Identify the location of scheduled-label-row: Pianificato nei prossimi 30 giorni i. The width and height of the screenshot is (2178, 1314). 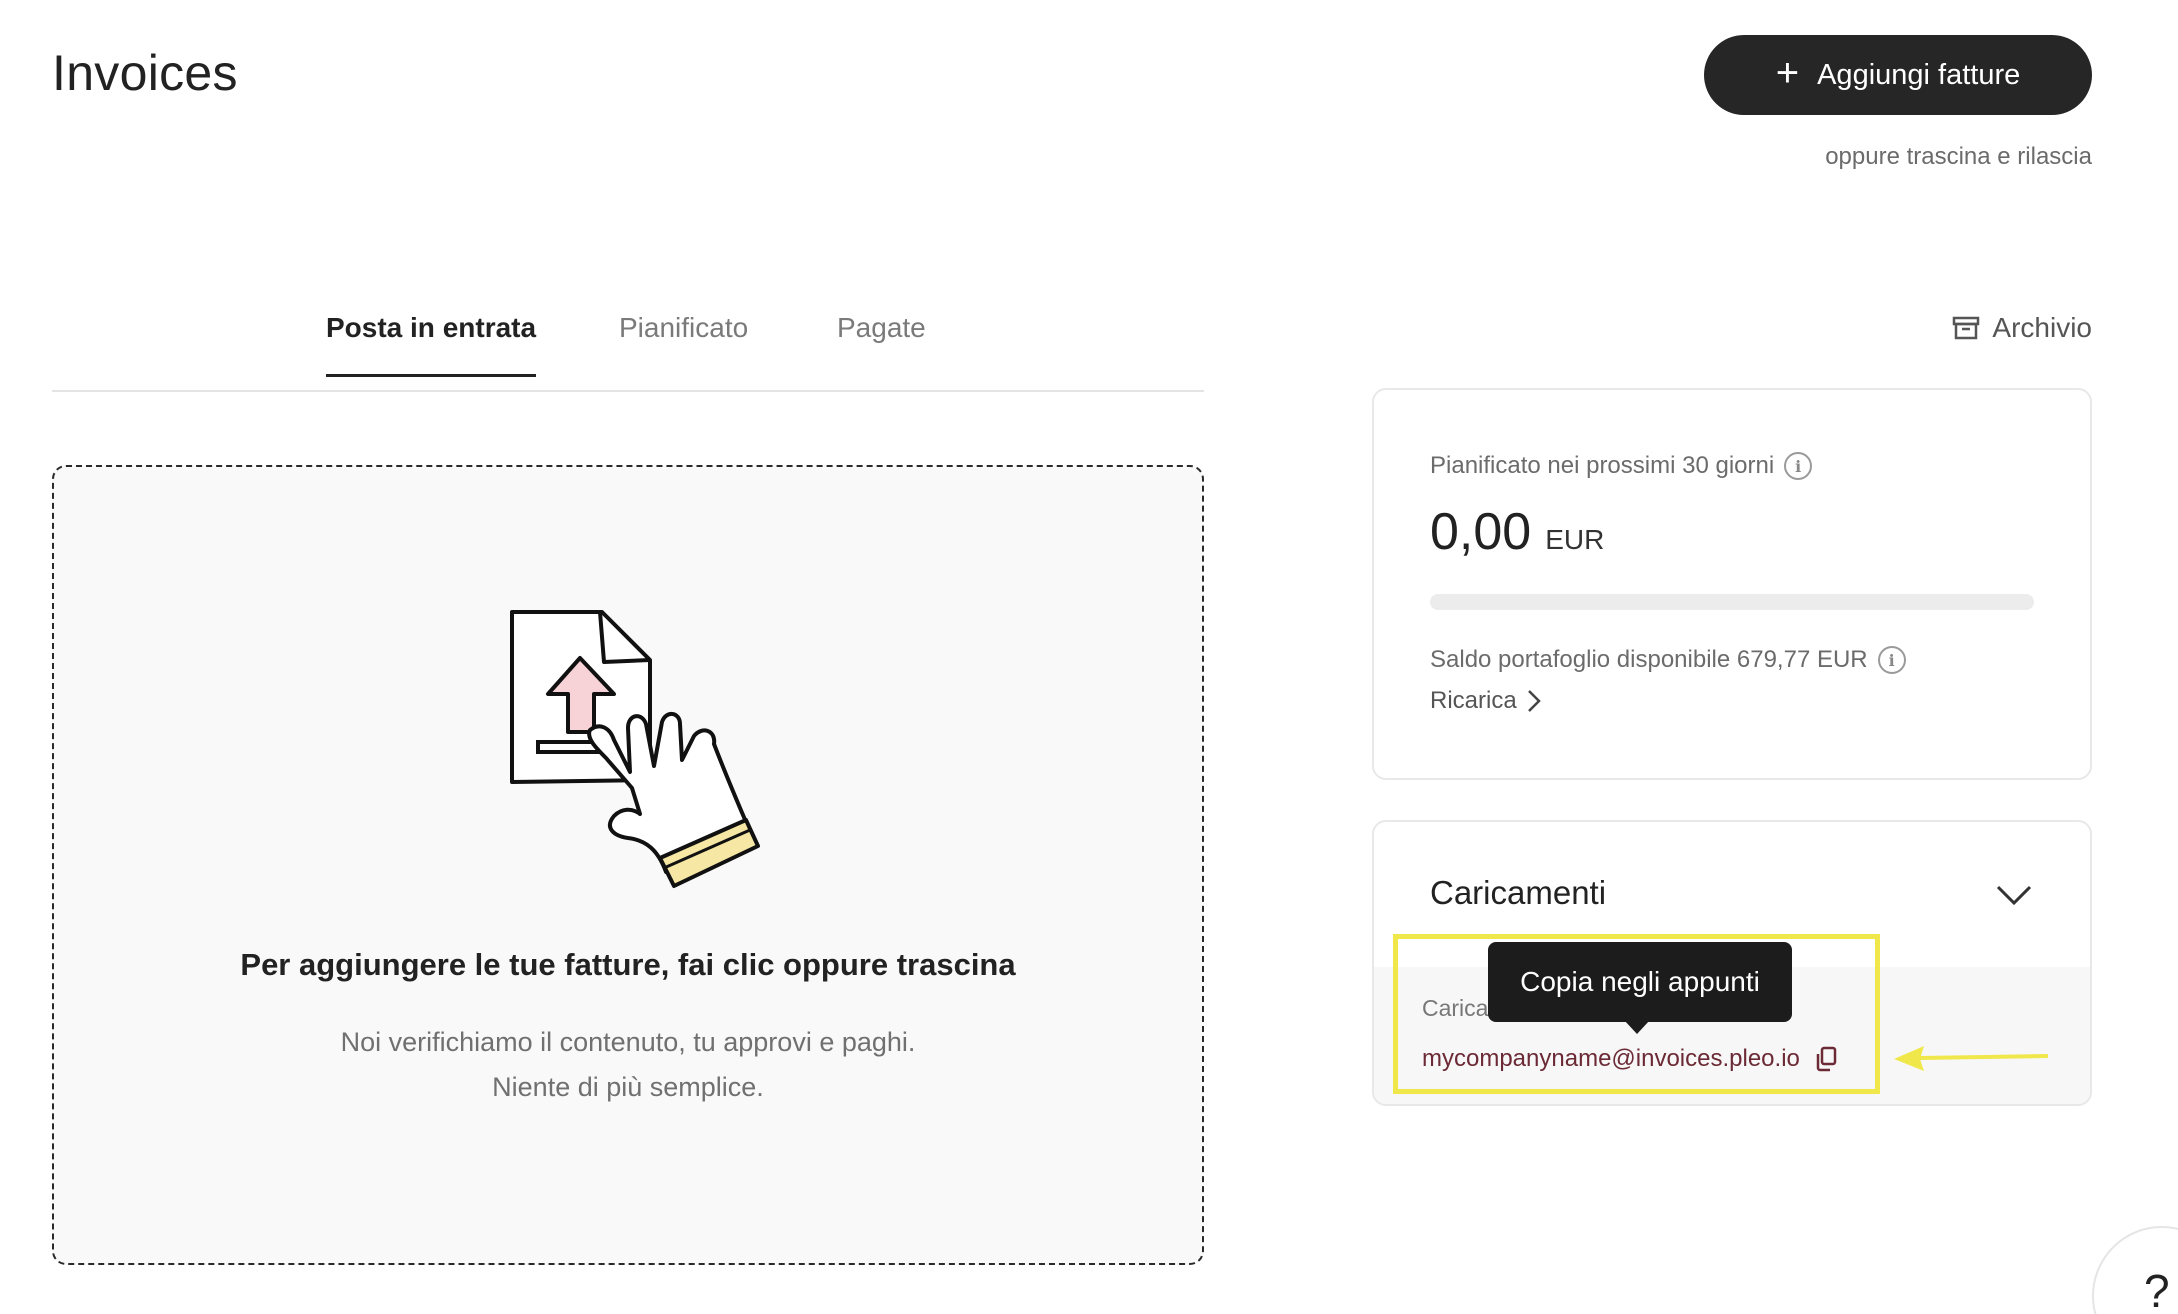
(1621, 466).